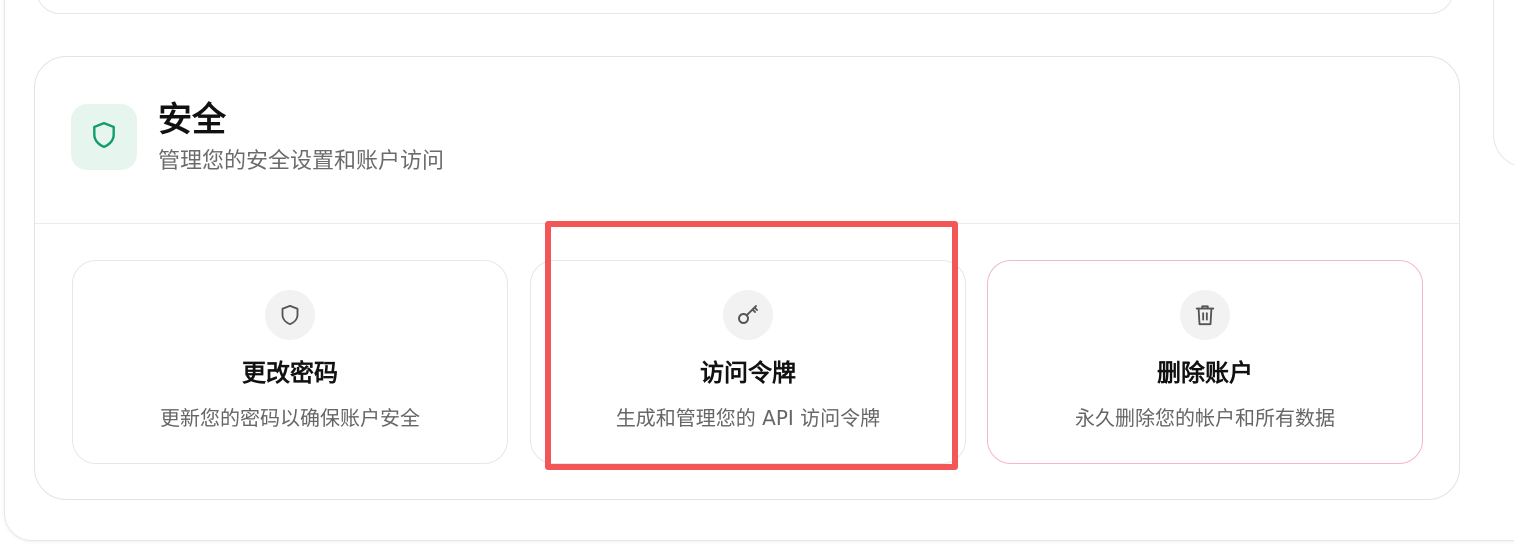 The height and width of the screenshot is (546, 1514). What do you see at coordinates (1205, 373) in the screenshot?
I see `delete-account-title: 删除账户` at bounding box center [1205, 373].